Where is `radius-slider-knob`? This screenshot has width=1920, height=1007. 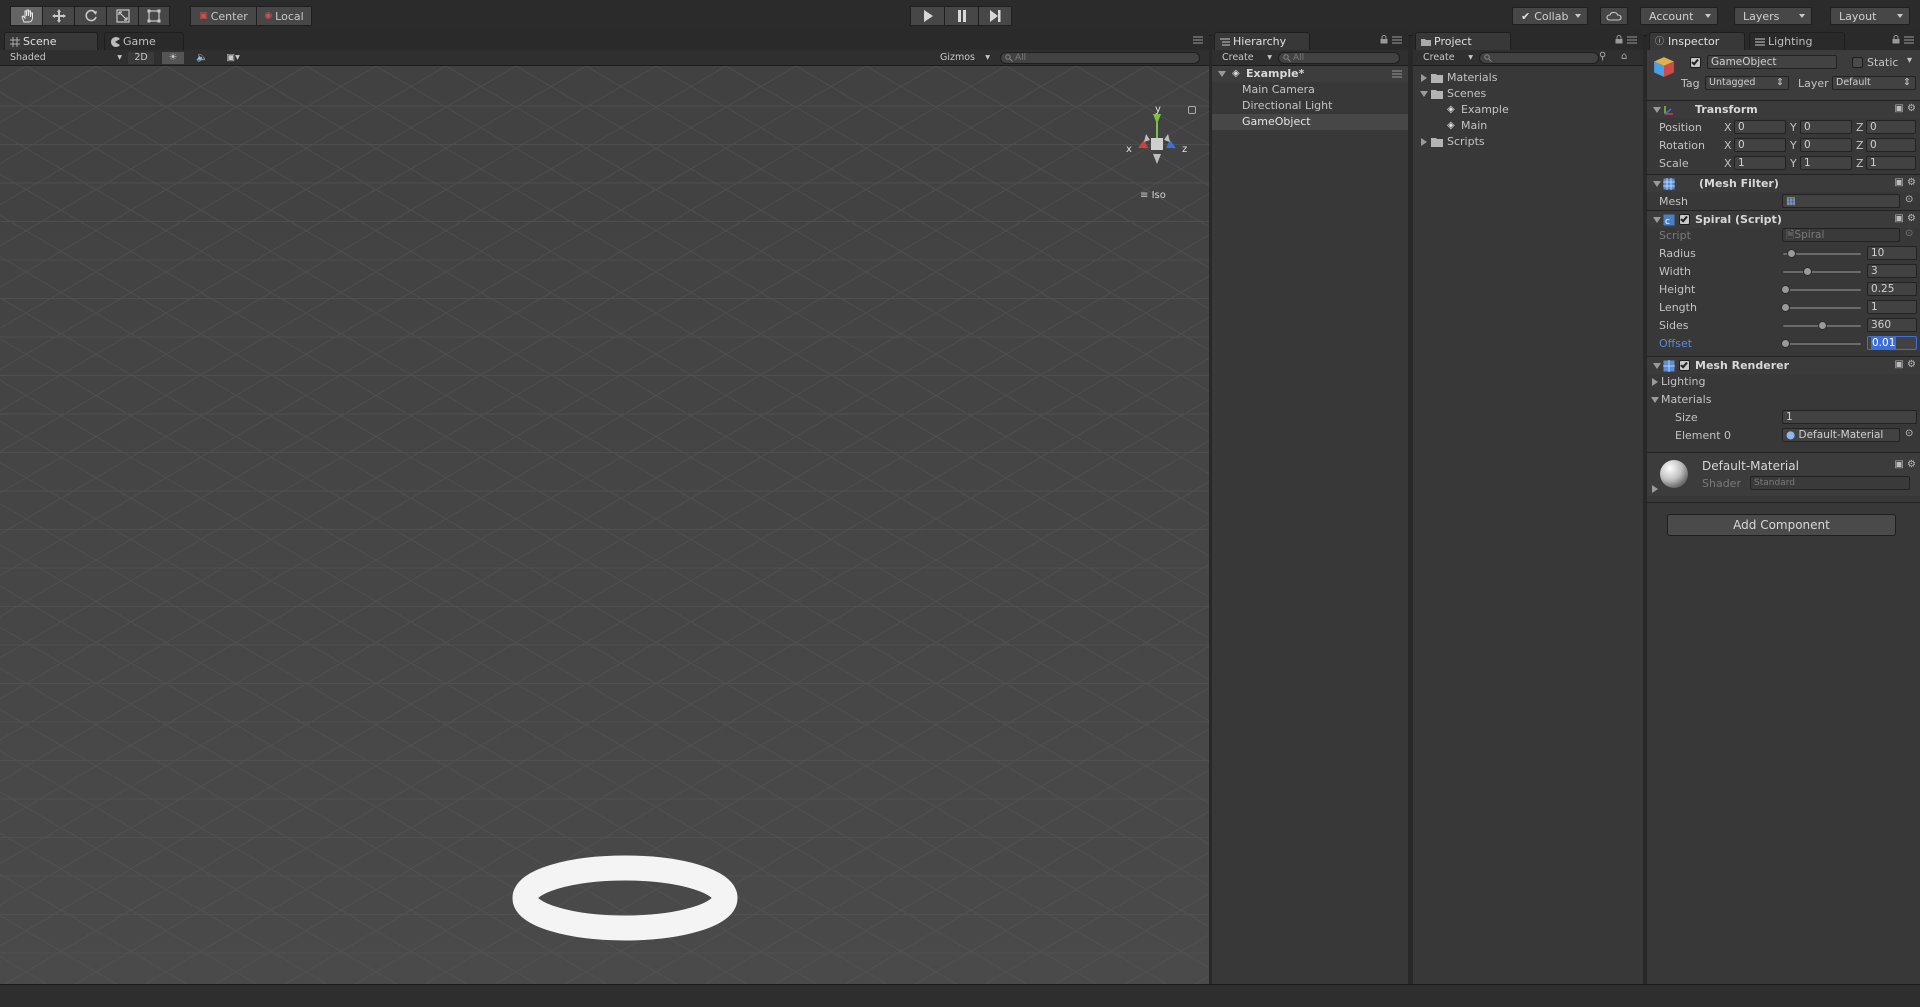 radius-slider-knob is located at coordinates (1791, 253).